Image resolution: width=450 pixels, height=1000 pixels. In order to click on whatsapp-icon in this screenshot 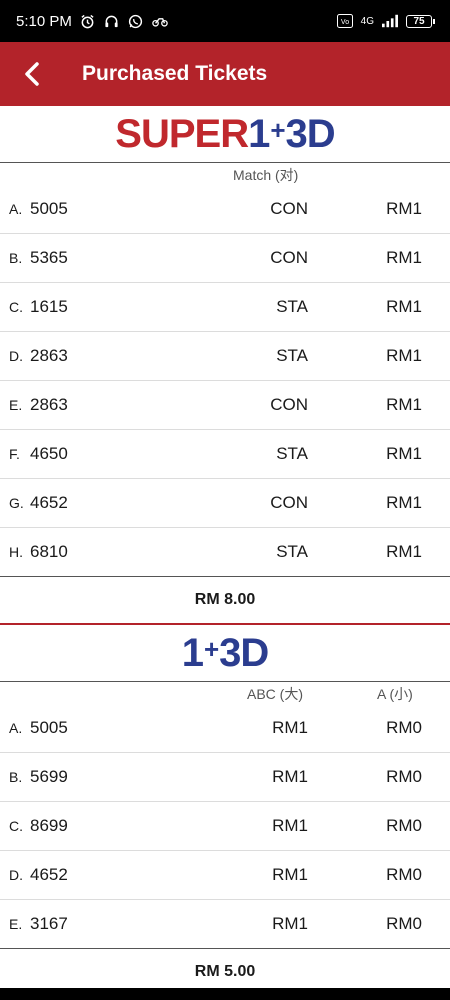, I will do `click(136, 21)`.